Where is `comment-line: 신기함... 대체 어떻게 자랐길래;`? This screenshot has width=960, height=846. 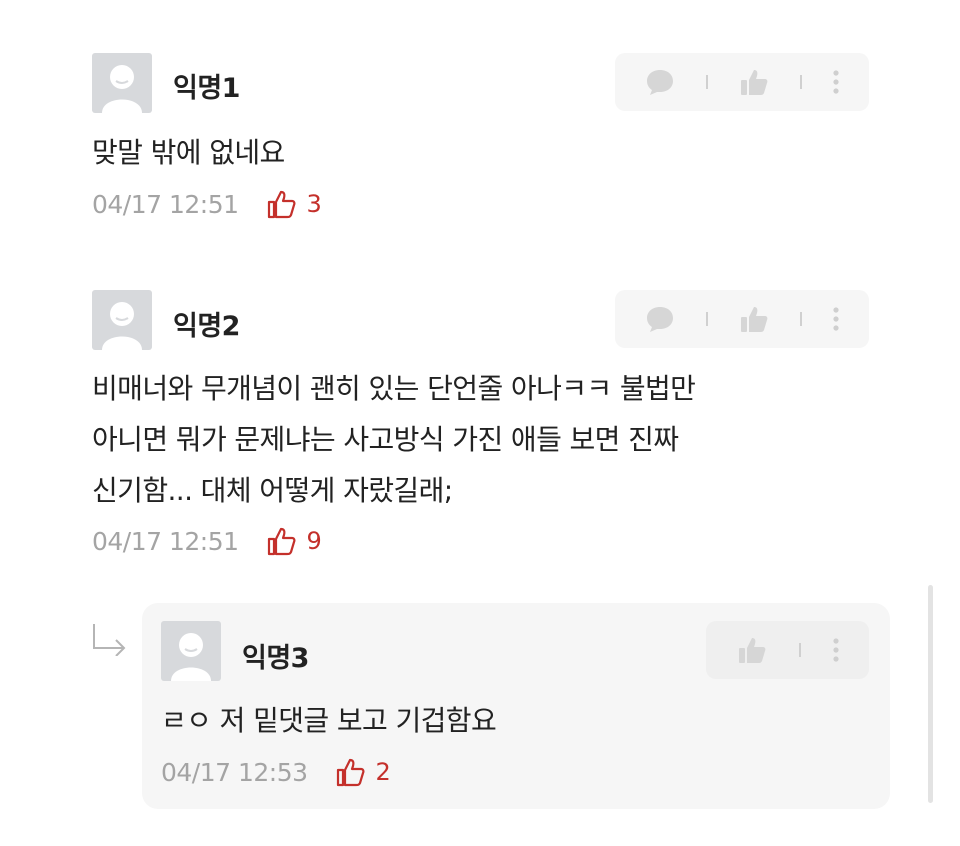
comment-line: 신기함... 대체 어떻게 자랐길래; is located at coordinates (272, 490).